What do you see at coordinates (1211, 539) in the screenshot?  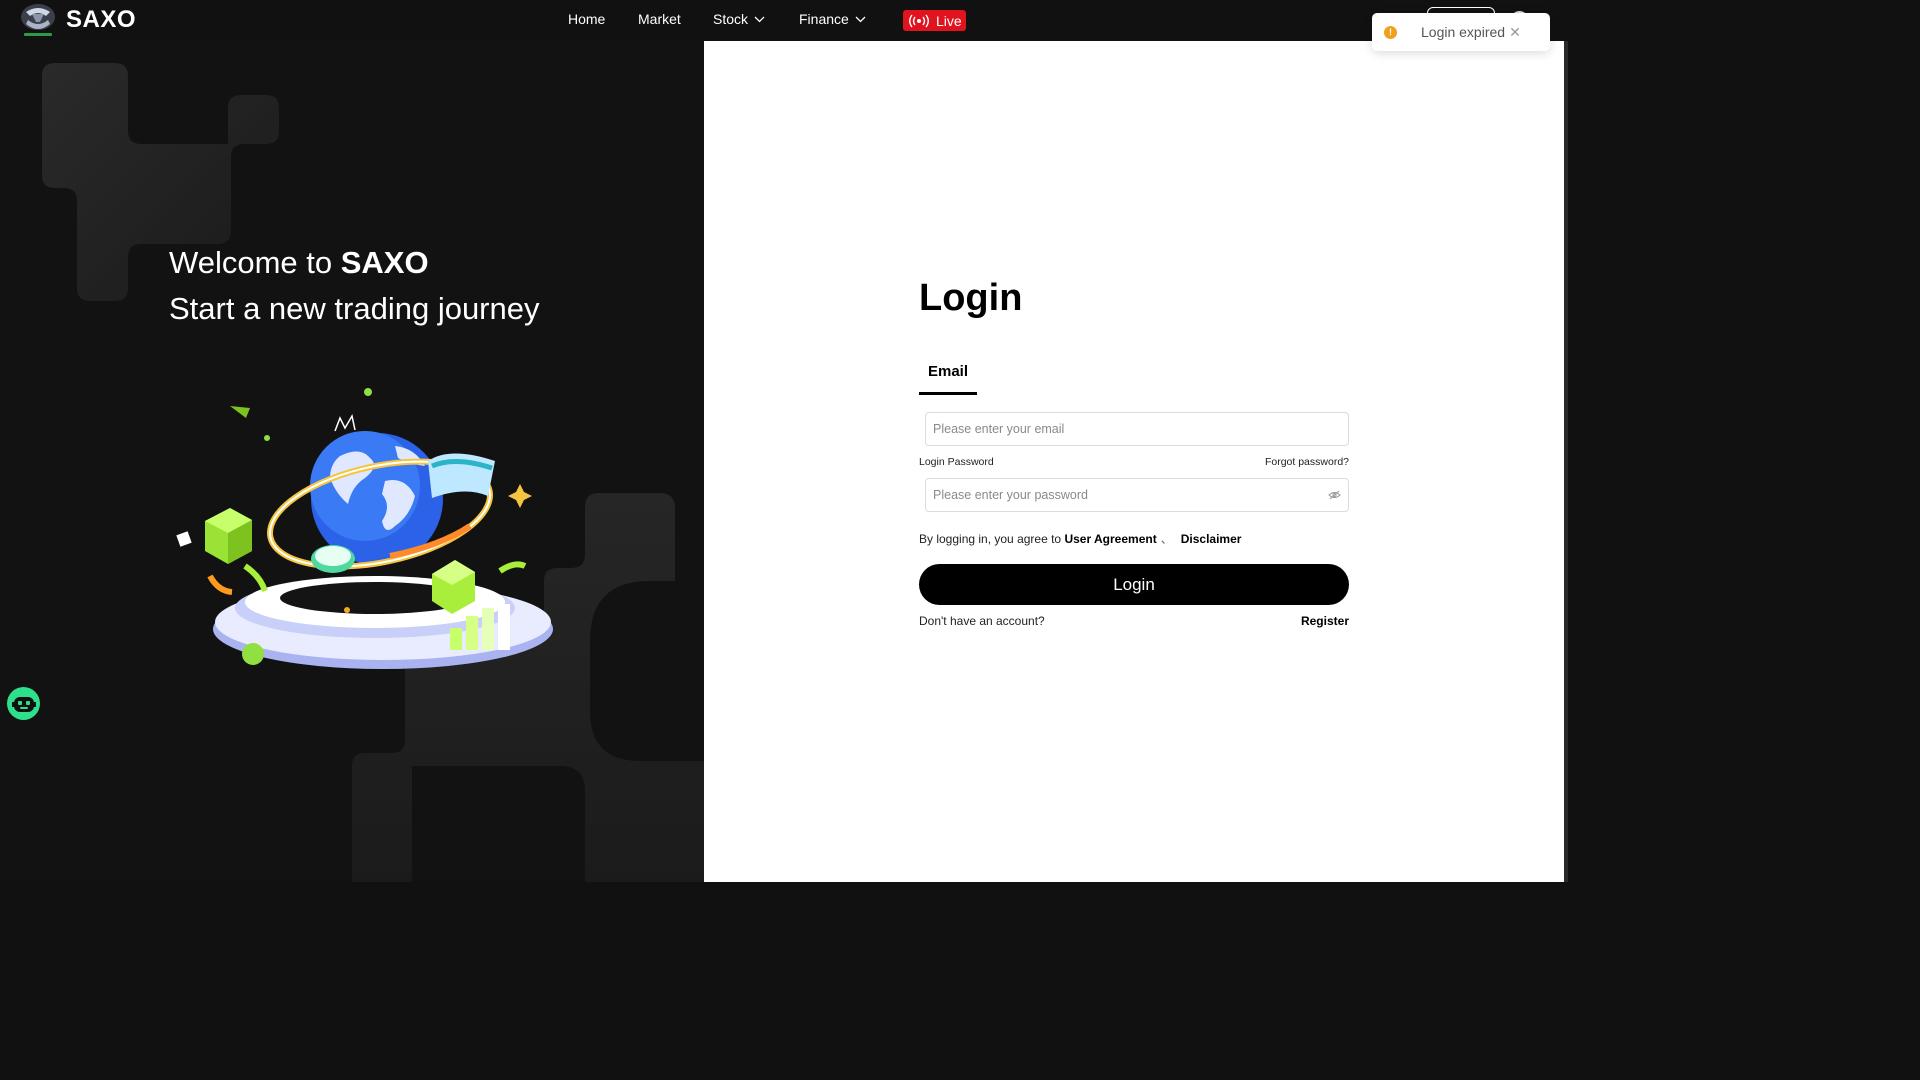 I see `disclaimer-link: Disclaimer` at bounding box center [1211, 539].